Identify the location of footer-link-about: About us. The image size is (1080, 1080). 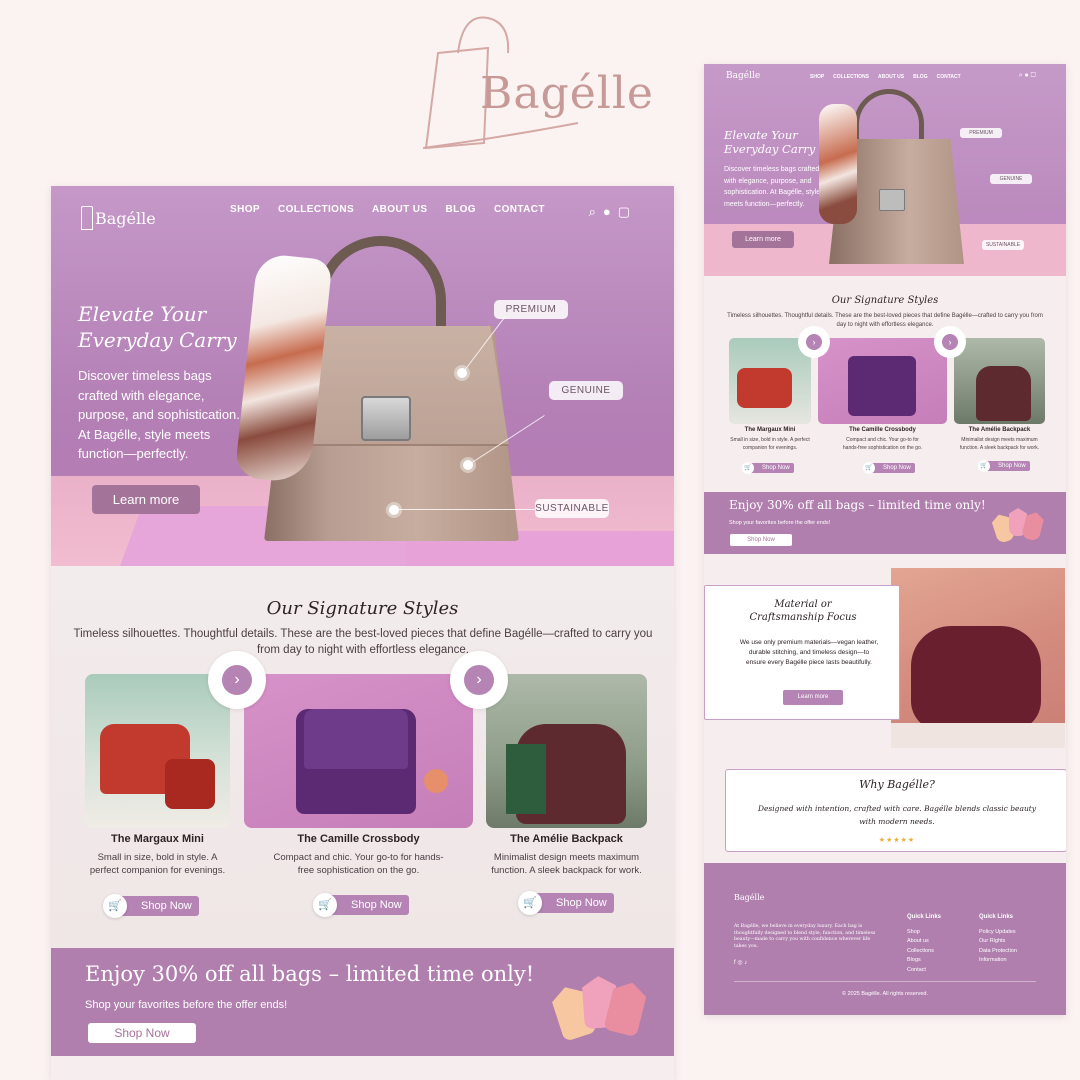
(924, 942).